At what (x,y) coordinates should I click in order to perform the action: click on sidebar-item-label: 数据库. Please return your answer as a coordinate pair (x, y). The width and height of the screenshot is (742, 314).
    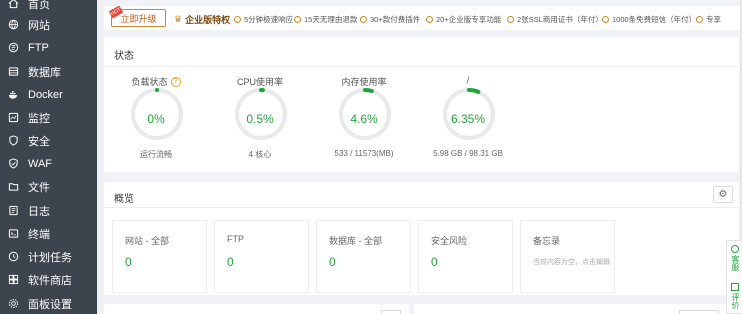
    Looking at the image, I should click on (44, 72).